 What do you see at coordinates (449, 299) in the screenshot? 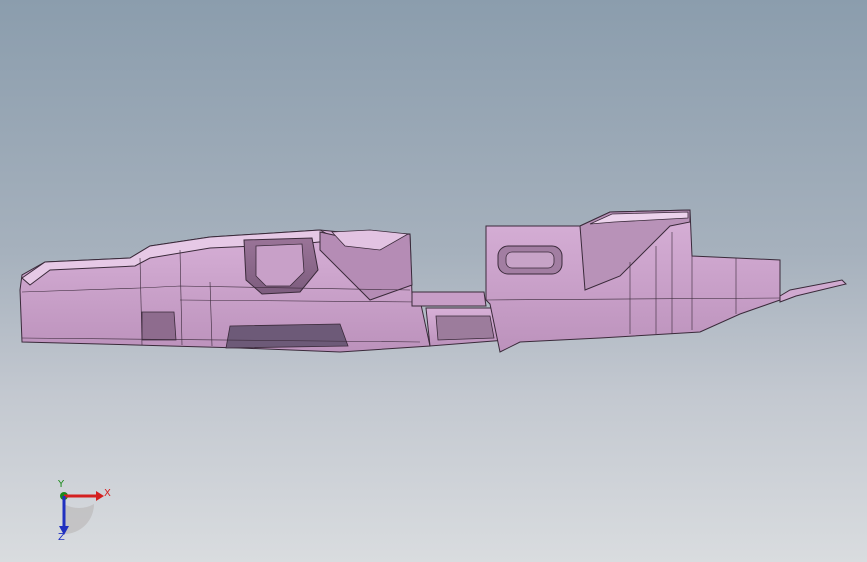
I see `part-middle-bracket` at bounding box center [449, 299].